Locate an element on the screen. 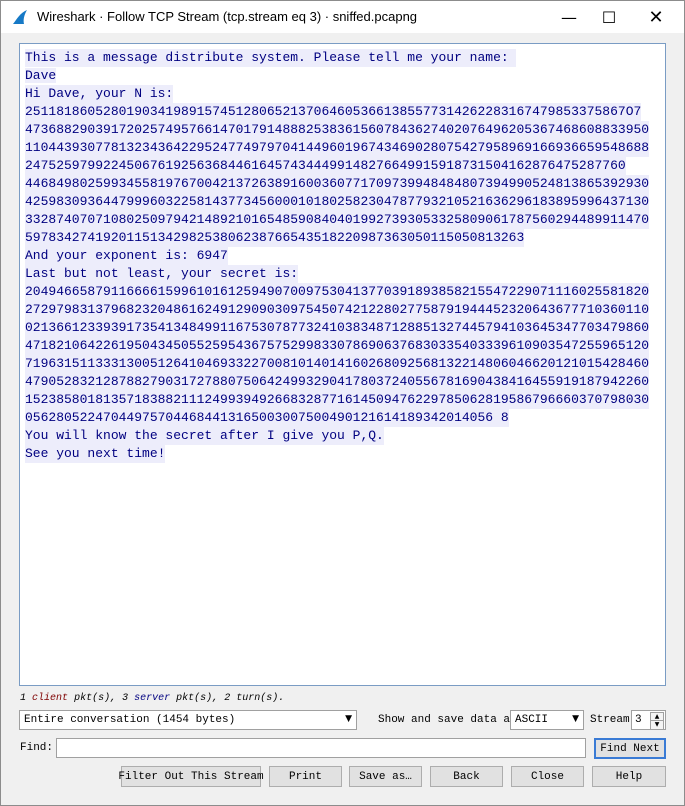 Image resolution: width=685 pixels, height=806 pixels. client-line: Dave is located at coordinates (343, 76).